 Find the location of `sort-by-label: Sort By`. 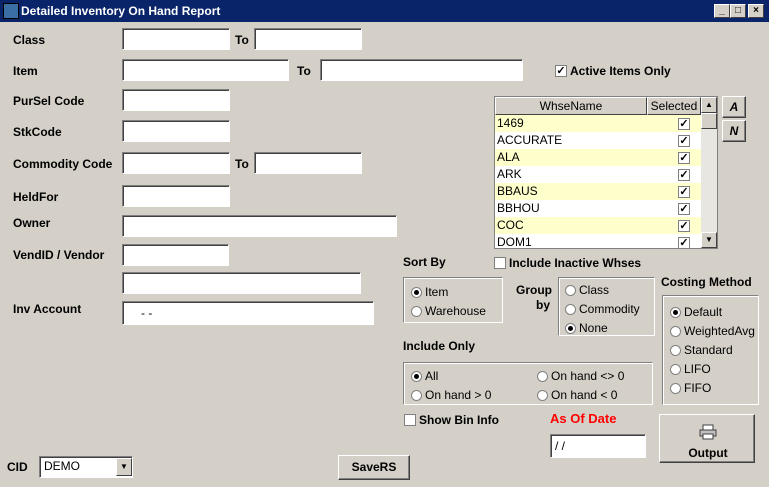

sort-by-label: Sort By is located at coordinates (424, 262).